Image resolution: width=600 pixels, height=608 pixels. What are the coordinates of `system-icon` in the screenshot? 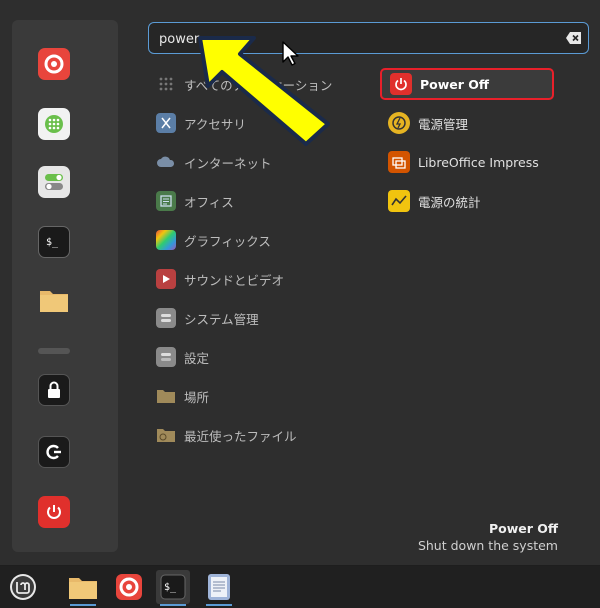 It's located at (166, 318).